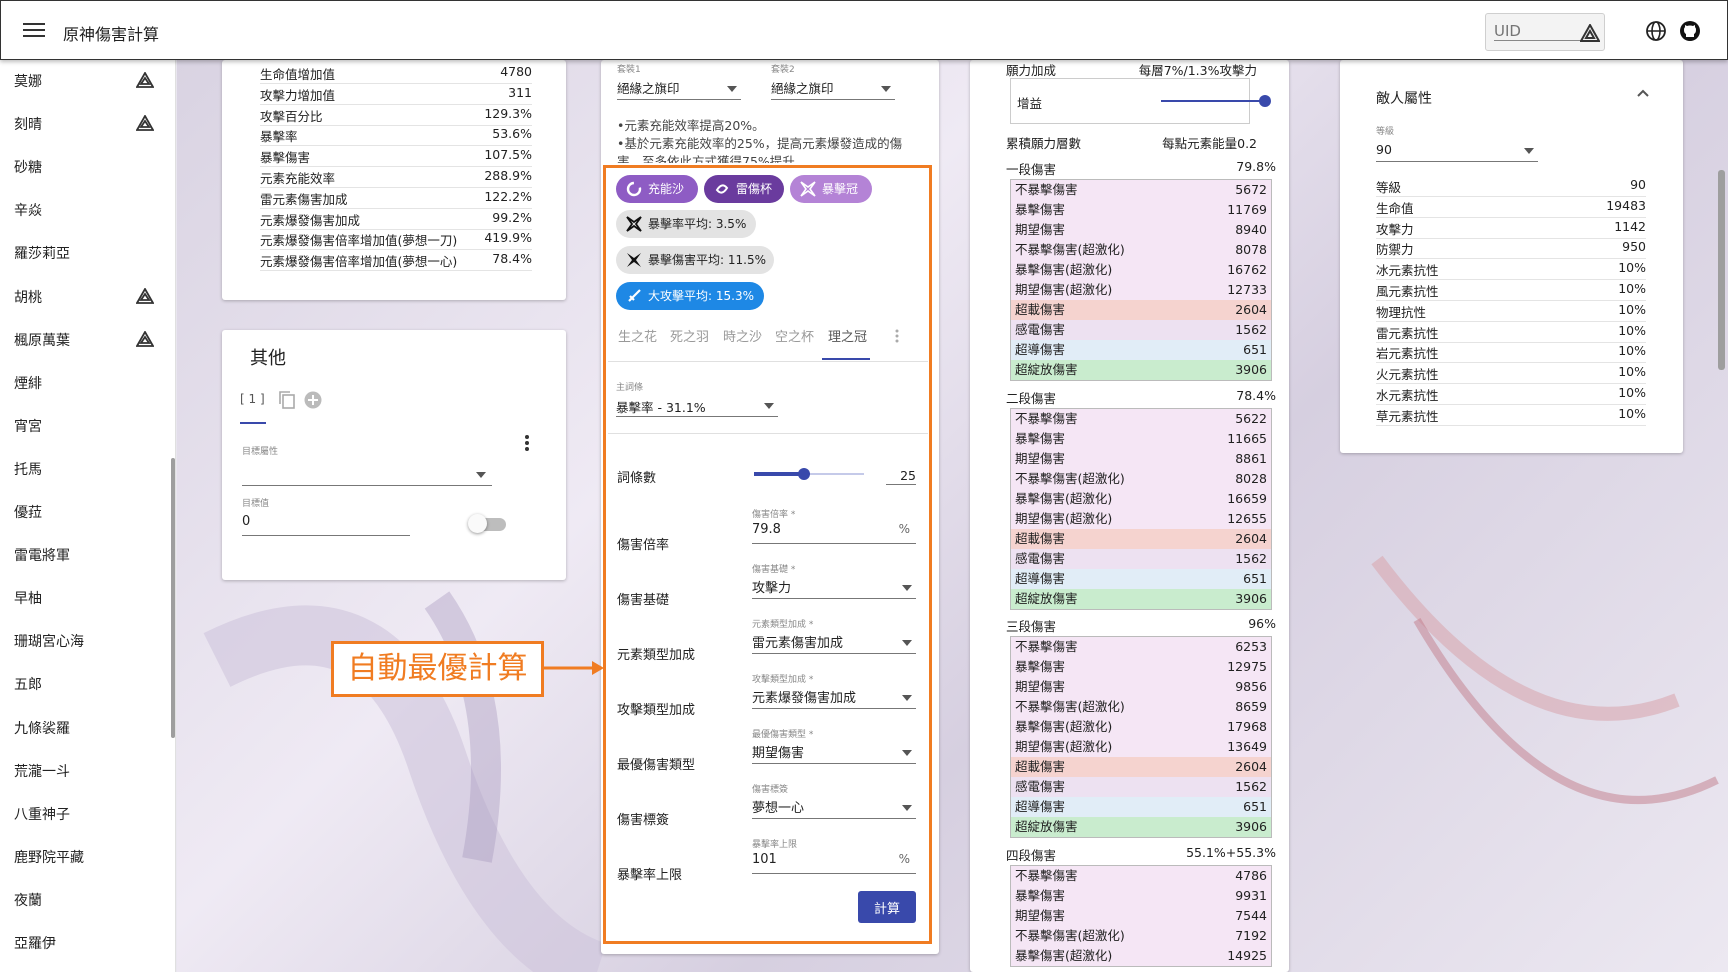 This screenshot has height=972, width=1728. Describe the element at coordinates (1590, 33) in the screenshot. I see `enka-icon` at that location.